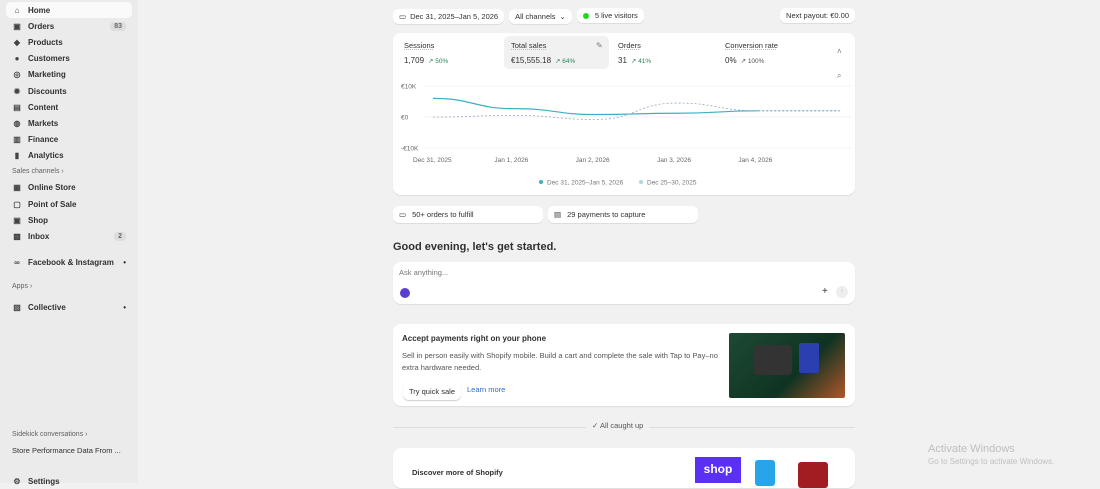 Image resolution: width=1100 pixels, height=489 pixels. Describe the element at coordinates (69, 220) in the screenshot. I see `sidebar-item-shop: ▣Shop` at that location.